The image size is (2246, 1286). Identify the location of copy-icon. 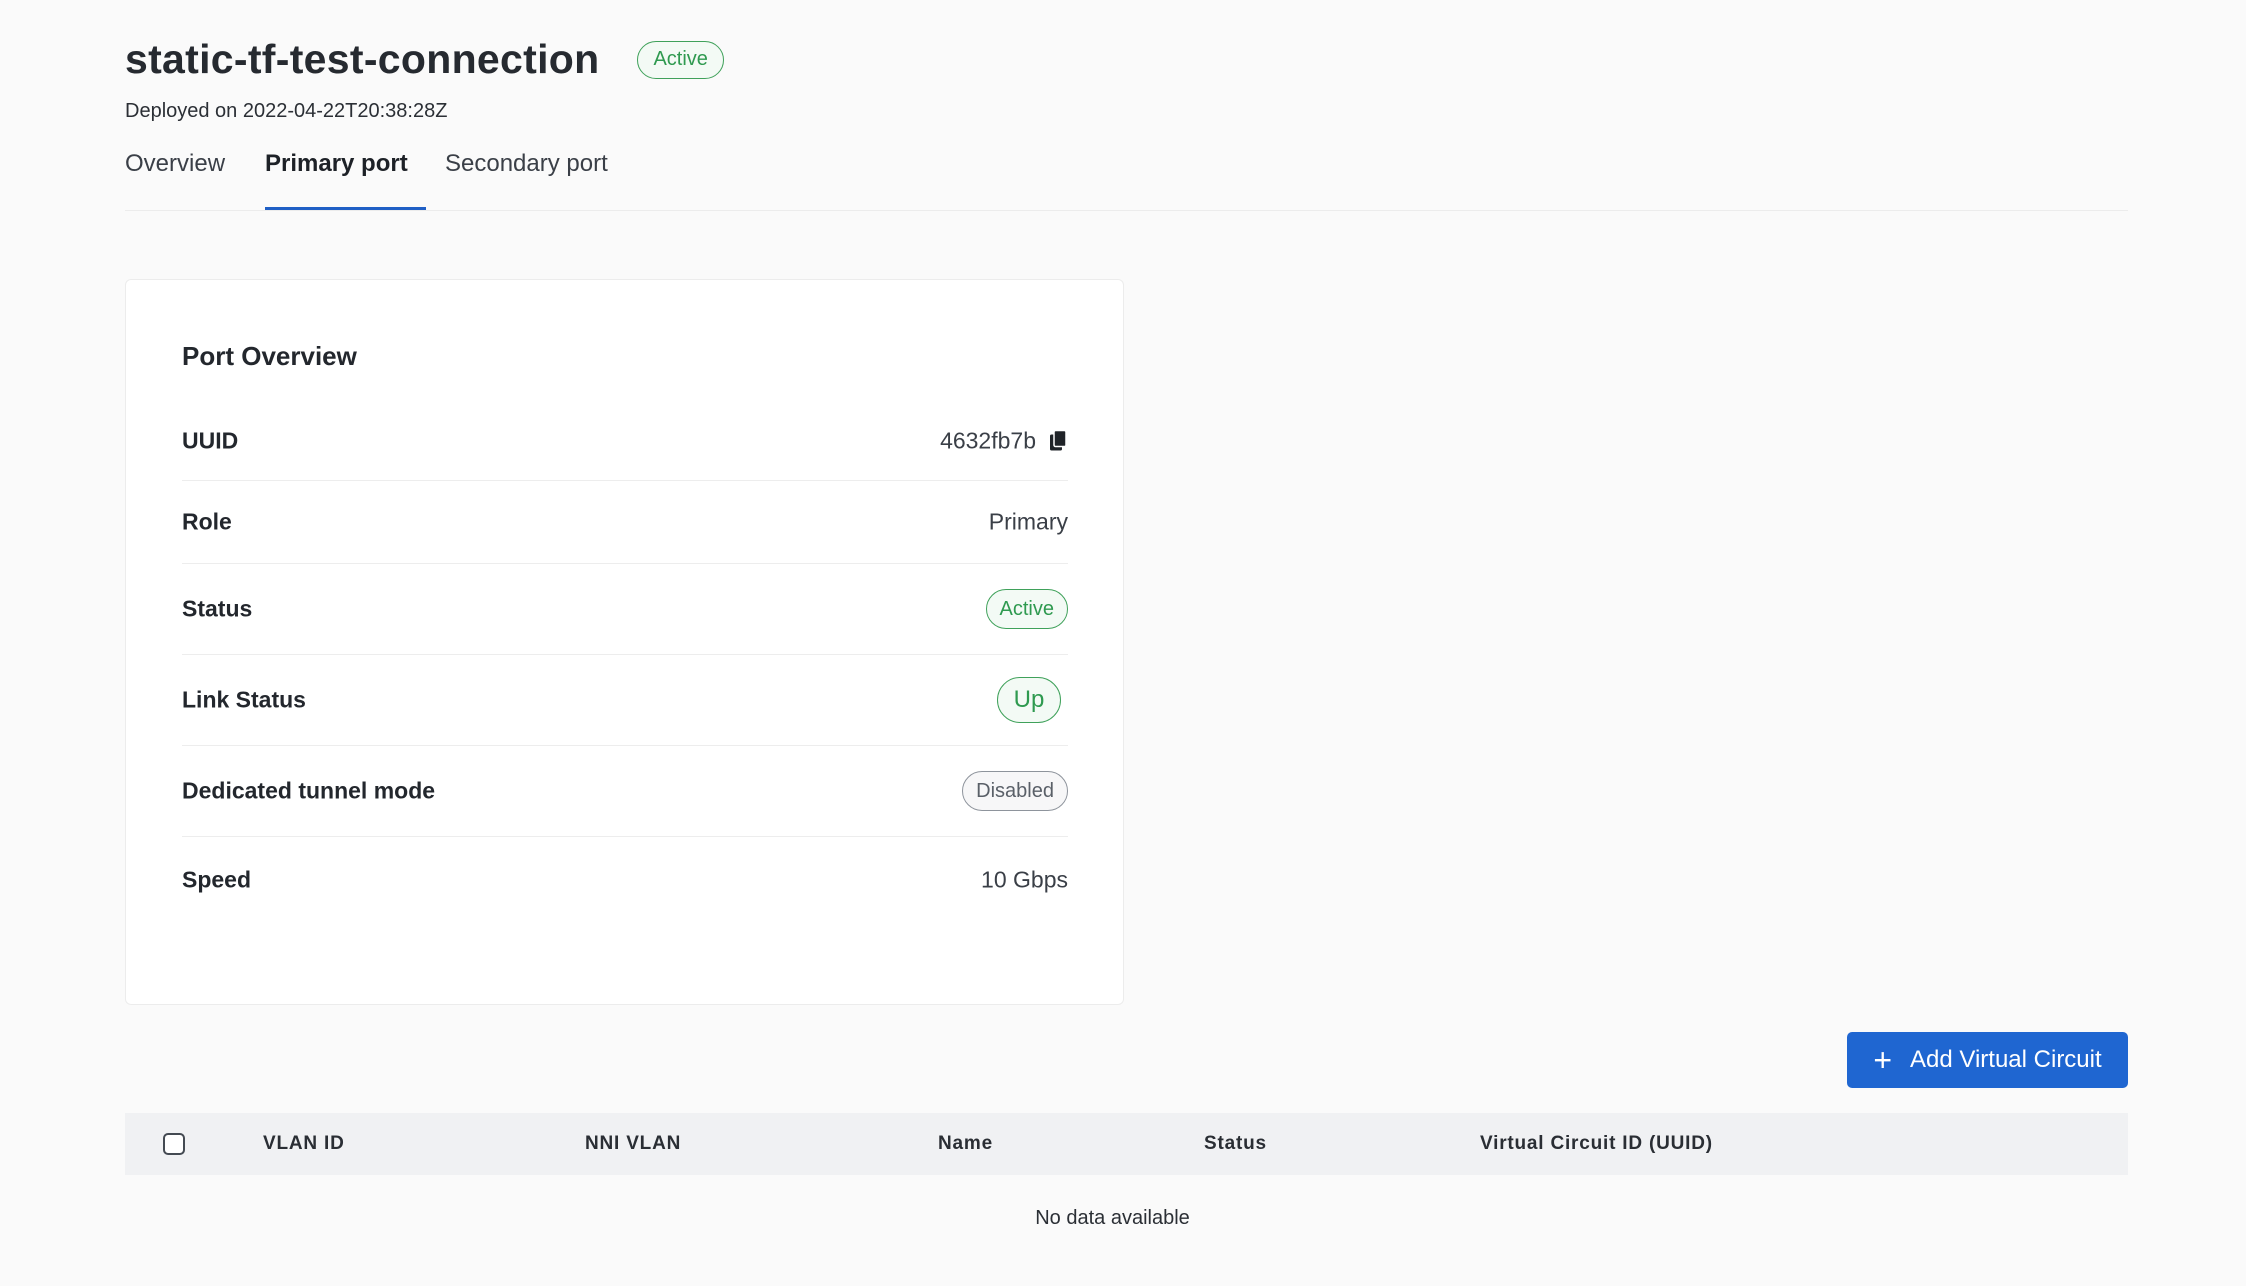
(1058, 440).